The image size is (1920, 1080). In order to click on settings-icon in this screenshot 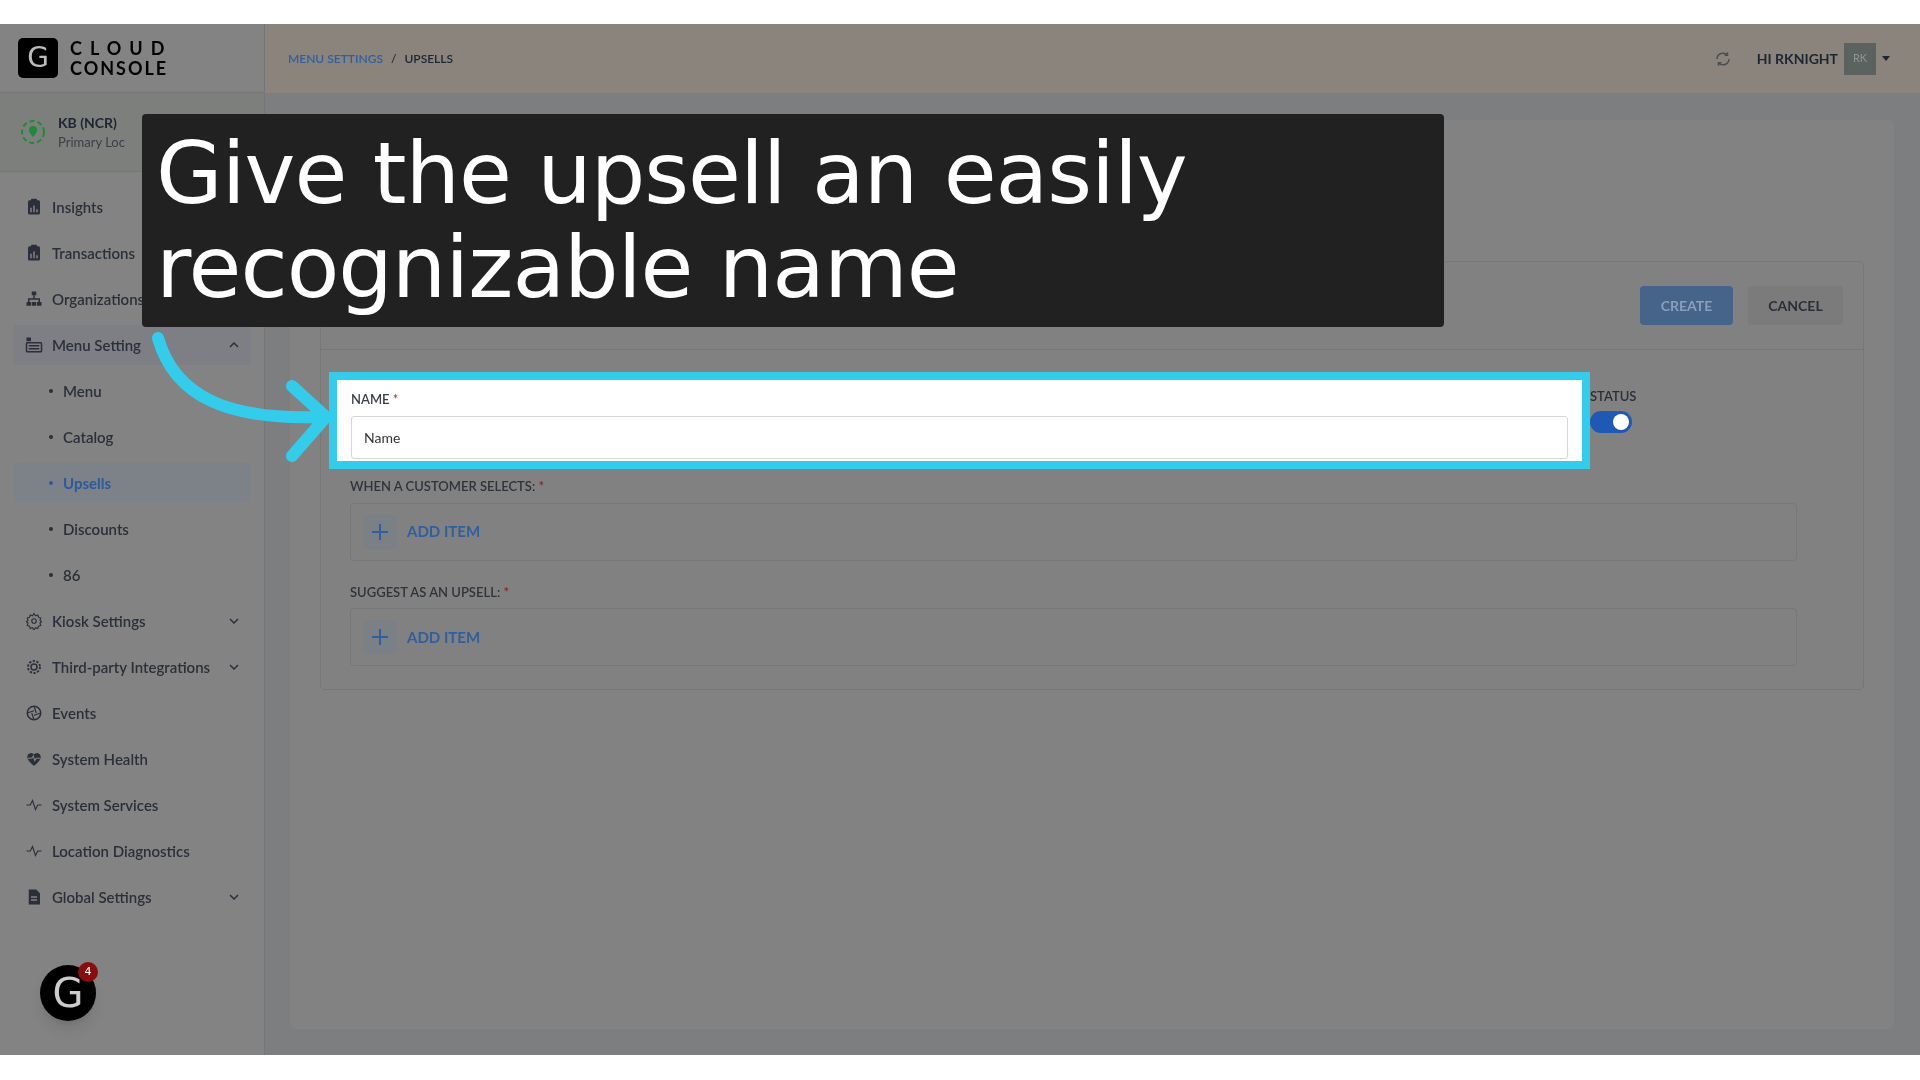, I will do `click(34, 621)`.